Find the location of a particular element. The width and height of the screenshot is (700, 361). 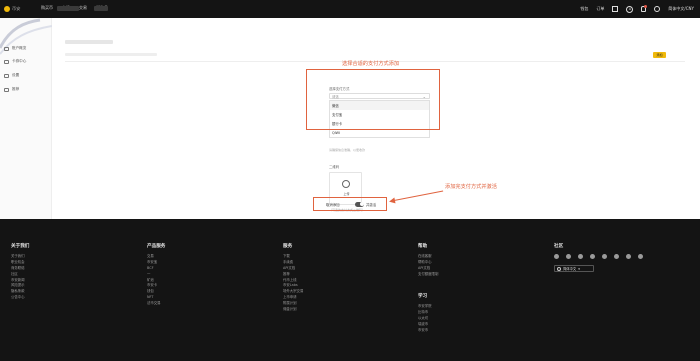

logo: 币安 is located at coordinates (15, 9).